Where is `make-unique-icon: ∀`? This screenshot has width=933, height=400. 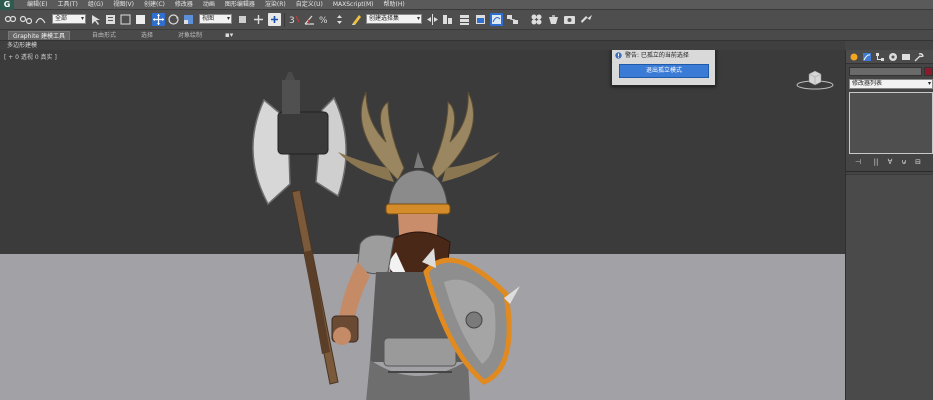 make-unique-icon: ∀ is located at coordinates (890, 162).